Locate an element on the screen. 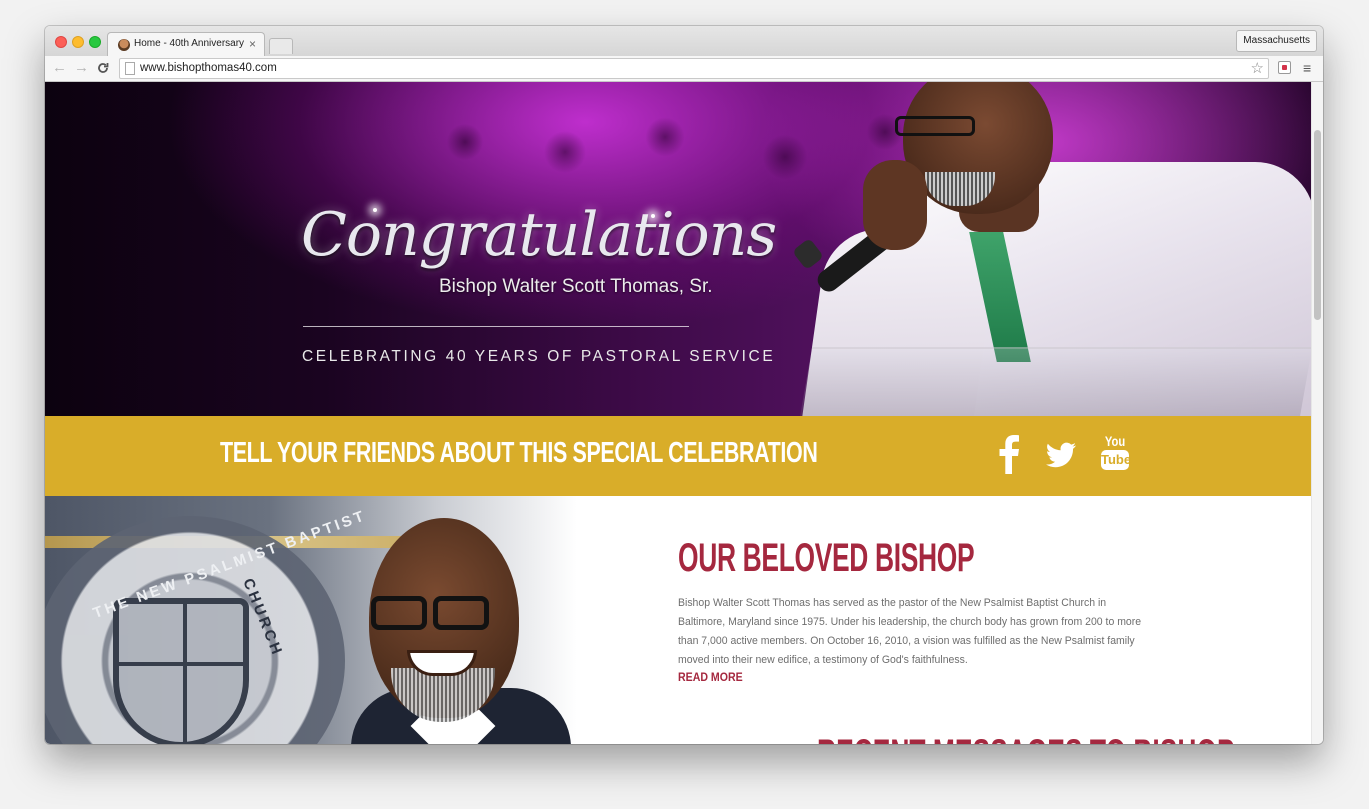 This screenshot has width=1369, height=809. menu-icon: ≡ is located at coordinates (1307, 68).